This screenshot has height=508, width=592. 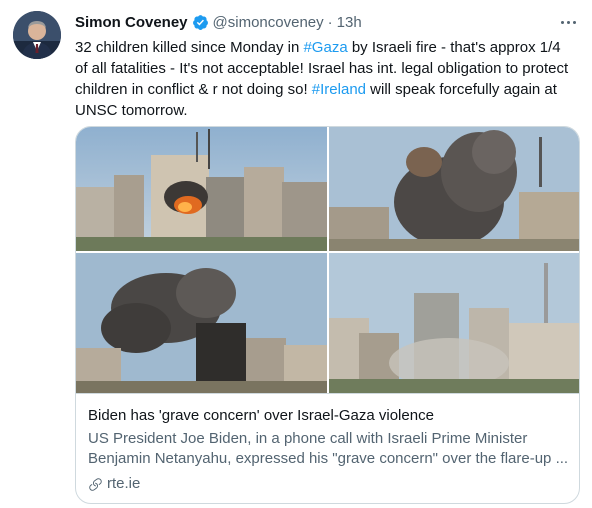 I want to click on tweet-text-segment: 32 children killed since Monday in, so click(x=189, y=47).